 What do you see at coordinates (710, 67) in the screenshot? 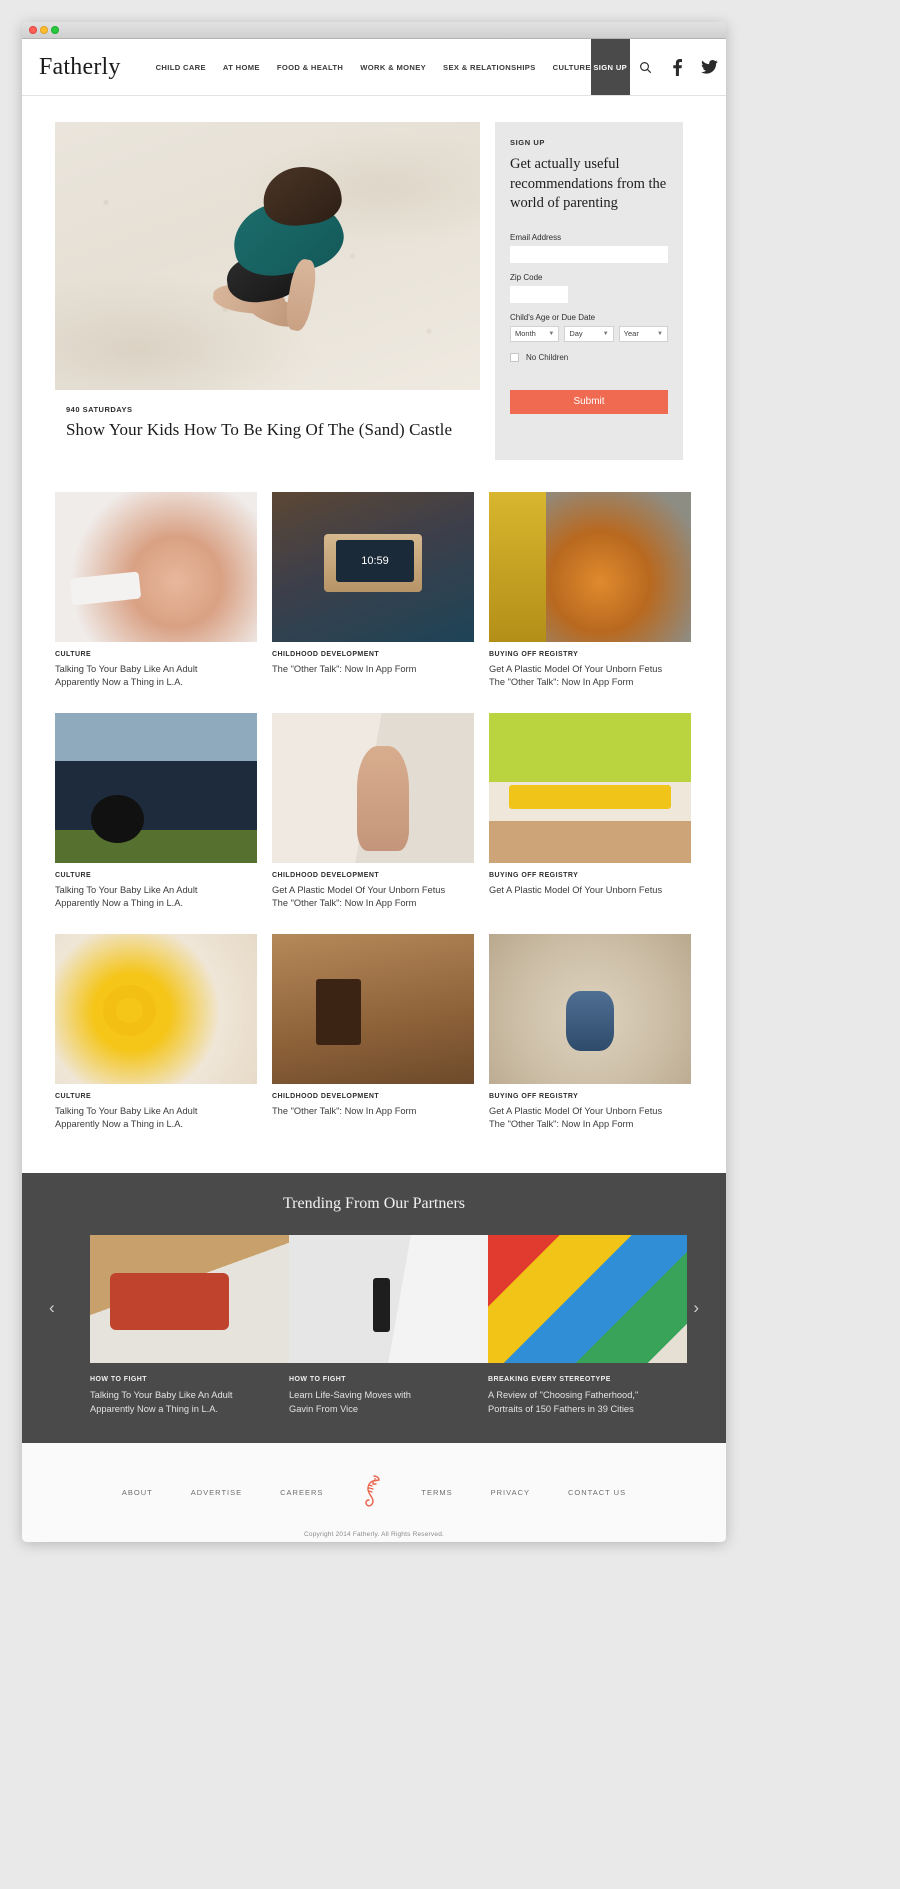
I see `twitter-icon` at bounding box center [710, 67].